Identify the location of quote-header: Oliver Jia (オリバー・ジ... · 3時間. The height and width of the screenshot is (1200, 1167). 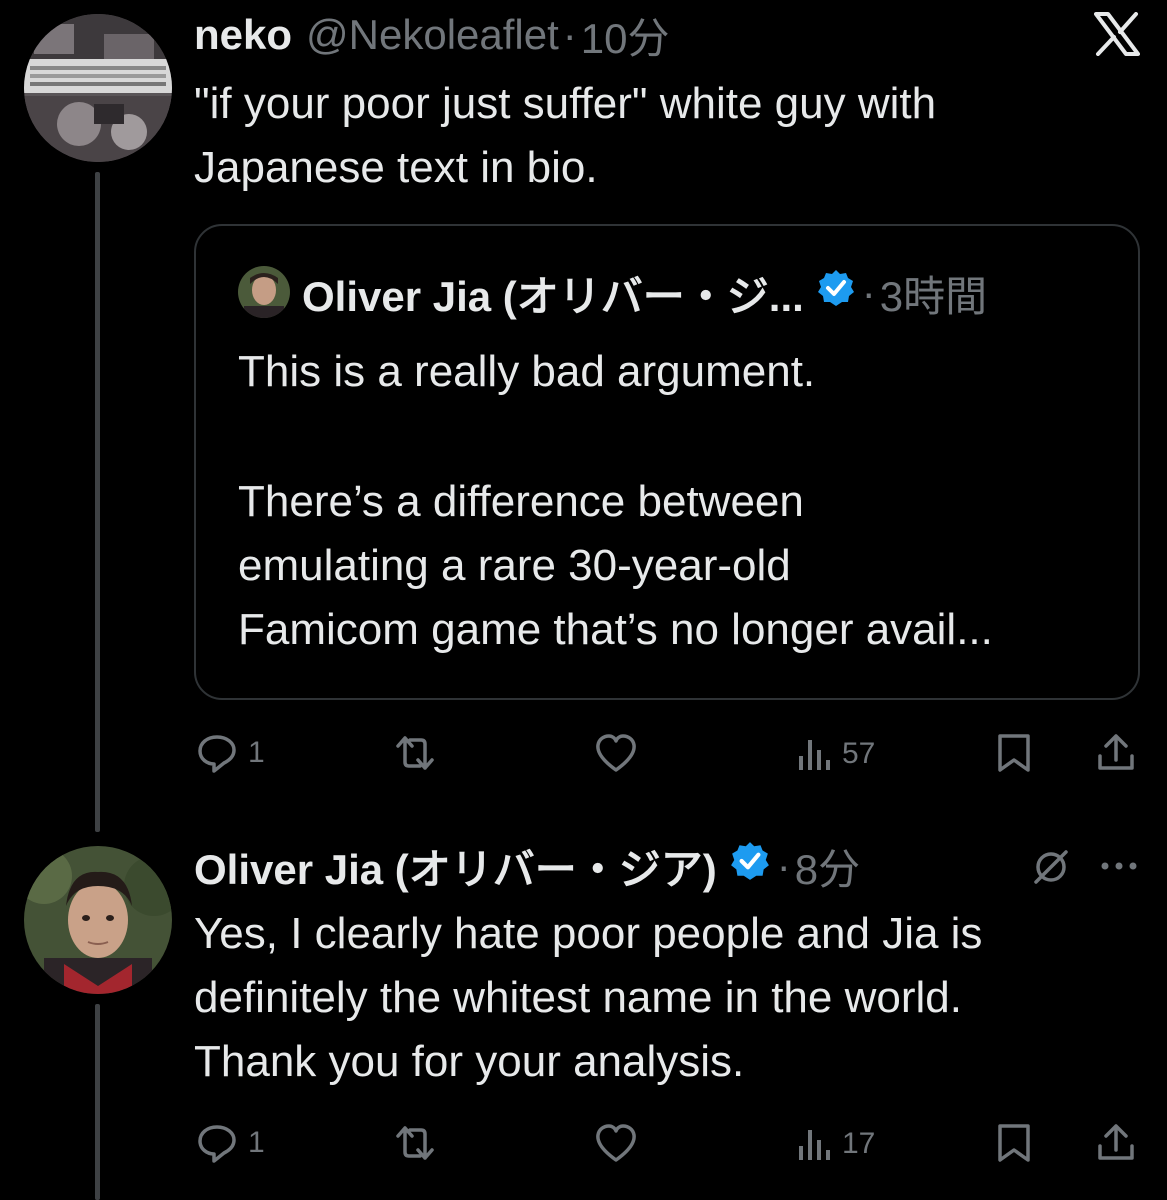
(644, 293).